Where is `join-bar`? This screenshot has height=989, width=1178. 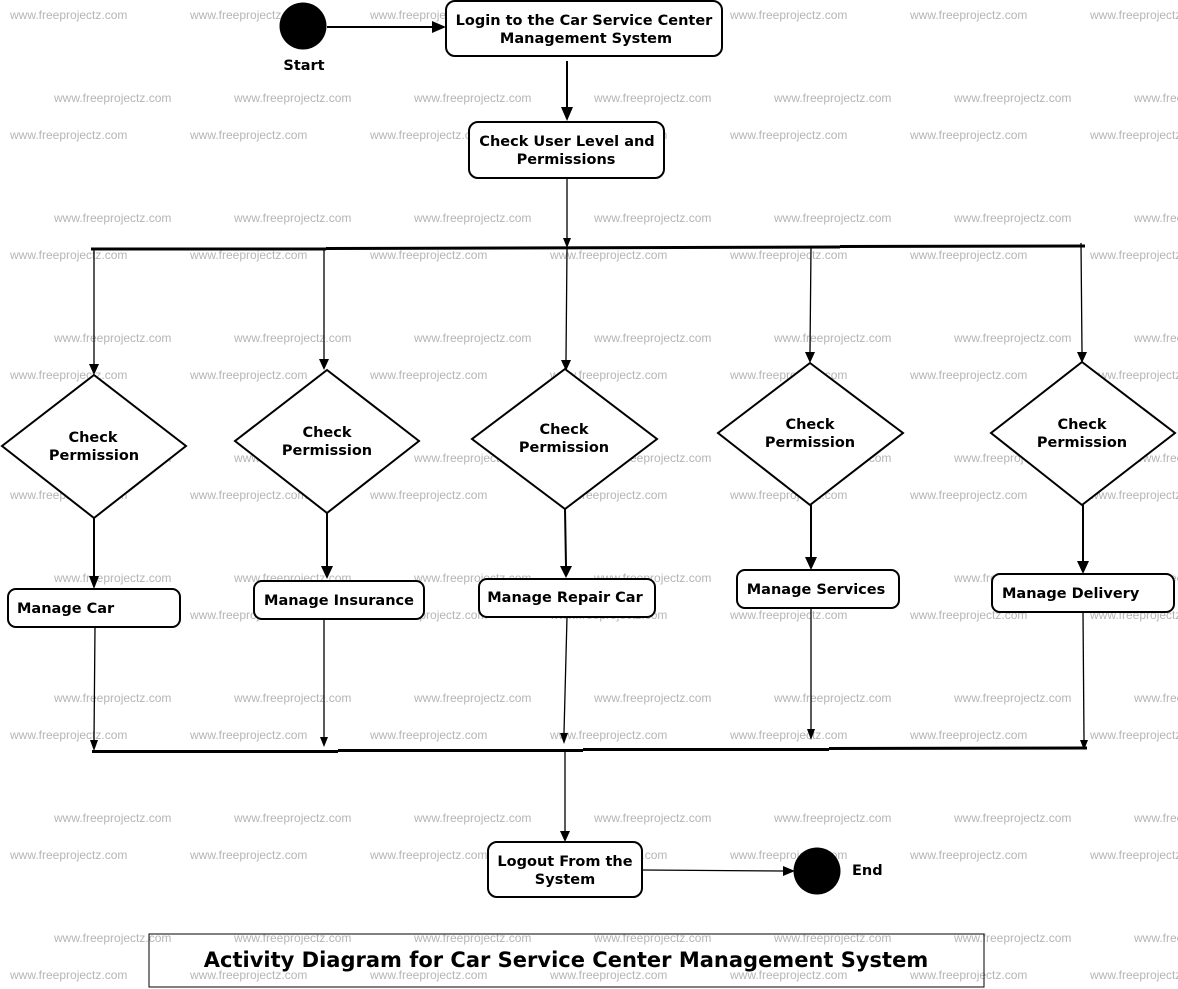 join-bar is located at coordinates (590, 749).